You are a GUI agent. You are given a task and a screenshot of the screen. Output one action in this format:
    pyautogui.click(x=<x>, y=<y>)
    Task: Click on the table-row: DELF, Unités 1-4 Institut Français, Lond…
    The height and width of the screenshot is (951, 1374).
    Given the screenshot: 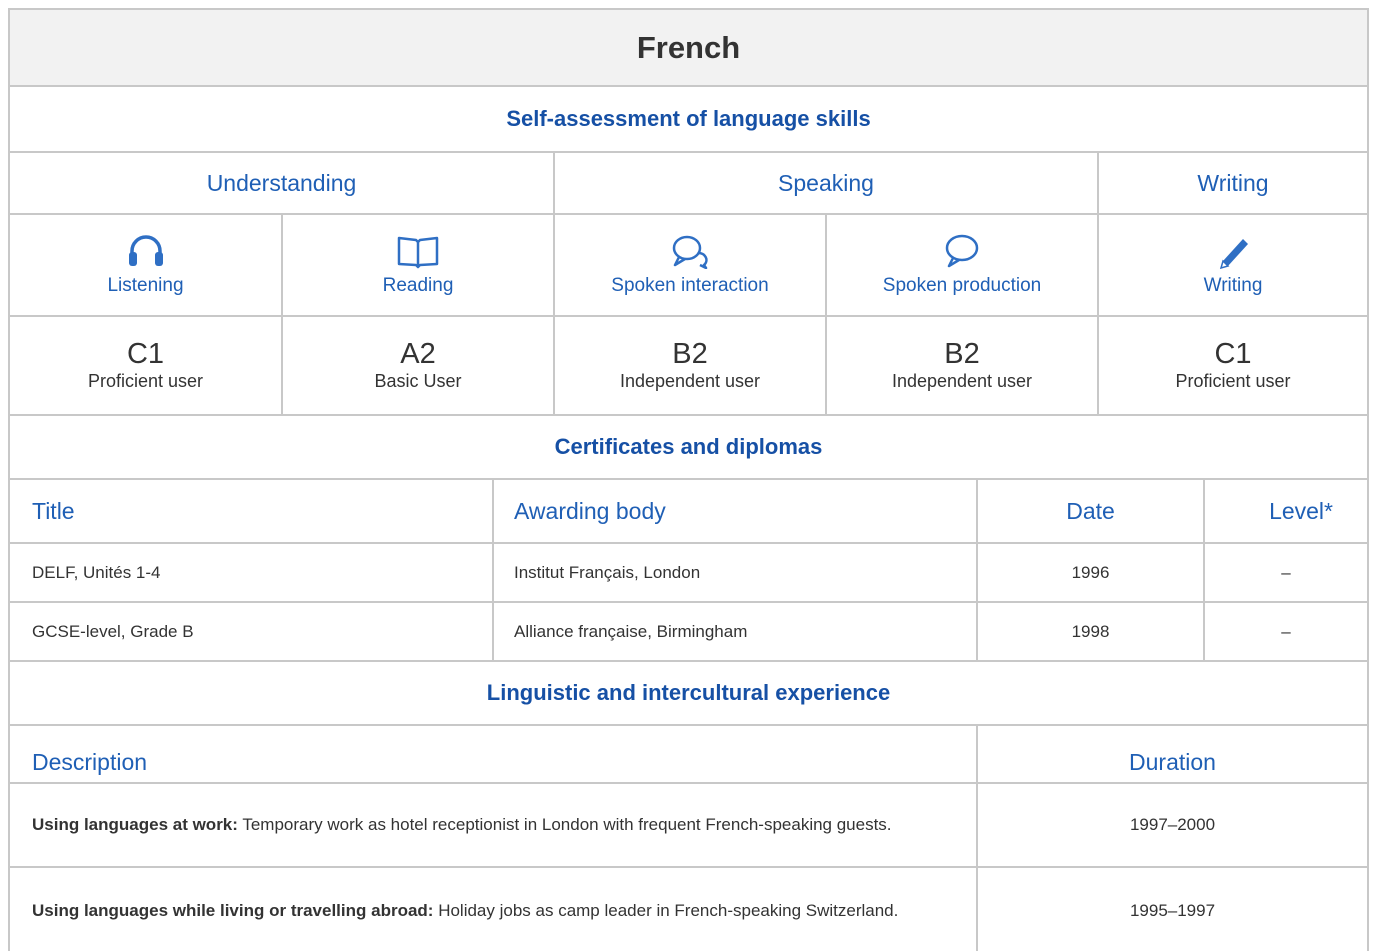 What is the action you would take?
    pyautogui.click(x=688, y=573)
    